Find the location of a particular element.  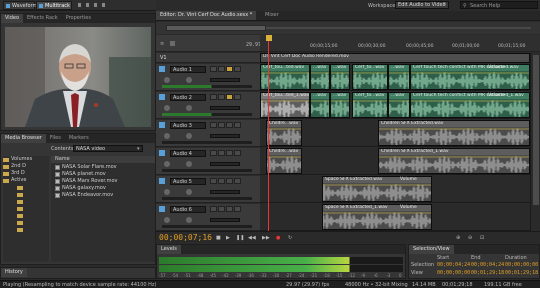

play-icon: ▶ is located at coordinates (228, 238).